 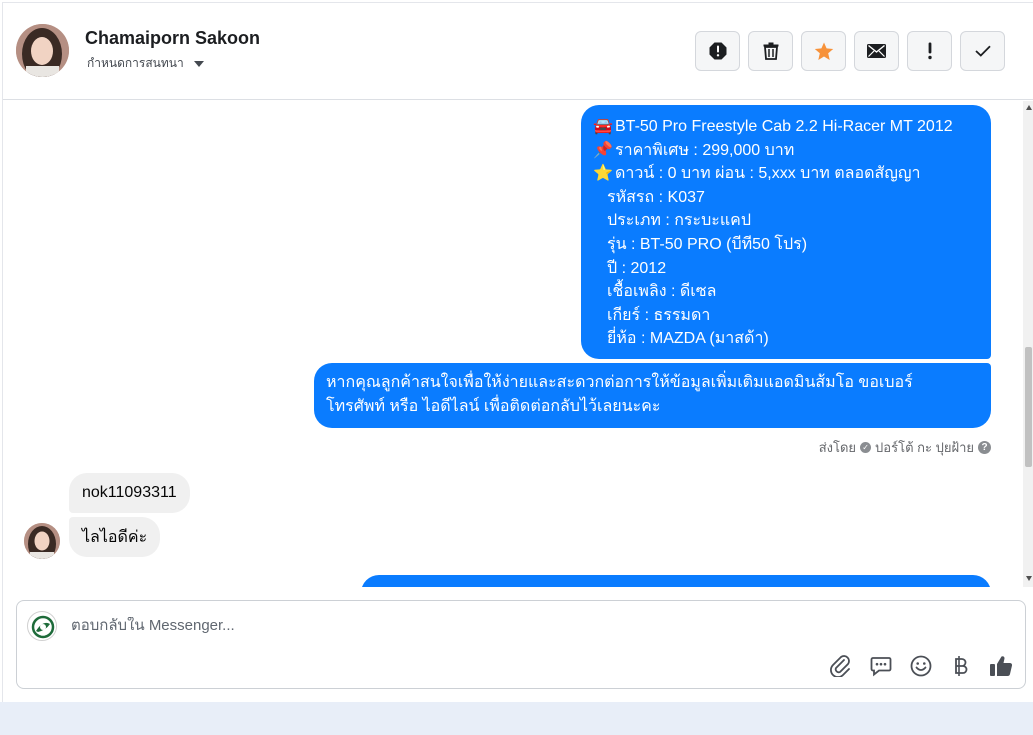 I want to click on incoming-message: ไลไอดีค่ะ, so click(x=115, y=537).